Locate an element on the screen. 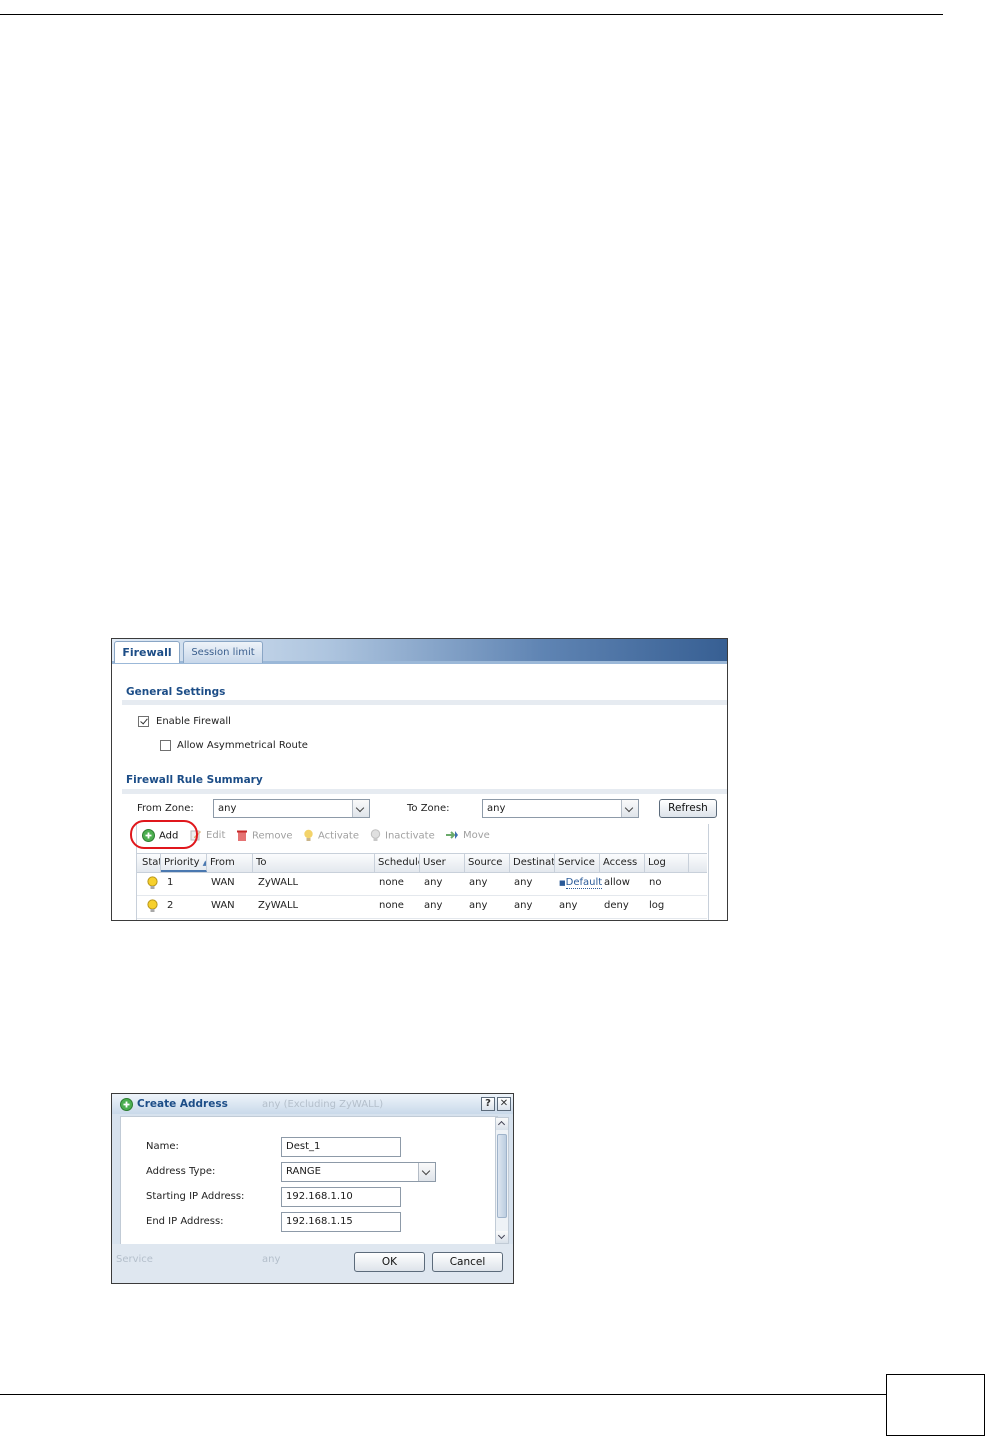 This screenshot has height=1438, width=987. address-type-label: Address Type: is located at coordinates (181, 1171).